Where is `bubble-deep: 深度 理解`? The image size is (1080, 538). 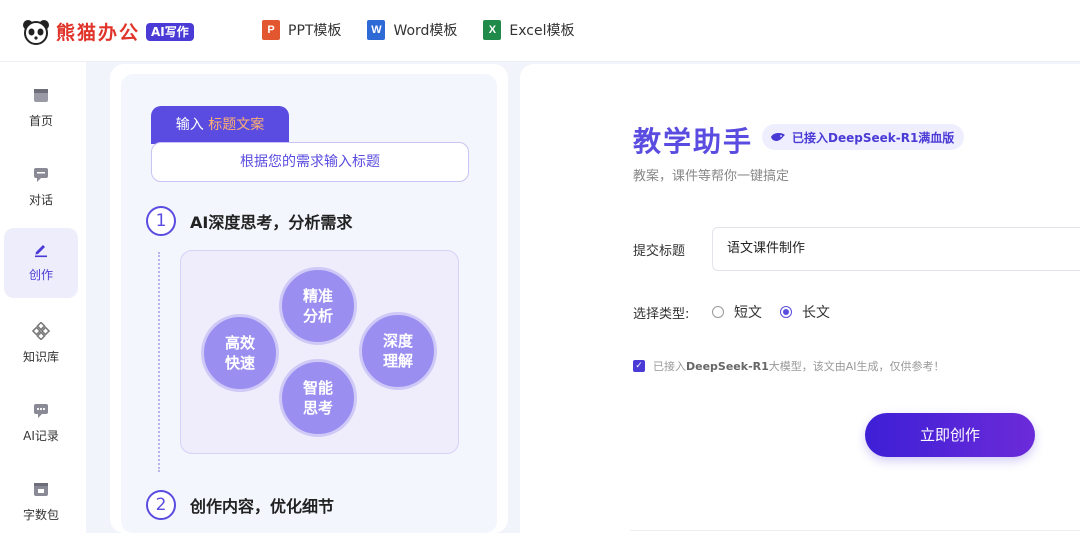 bubble-deep: 深度 理解 is located at coordinates (398, 351).